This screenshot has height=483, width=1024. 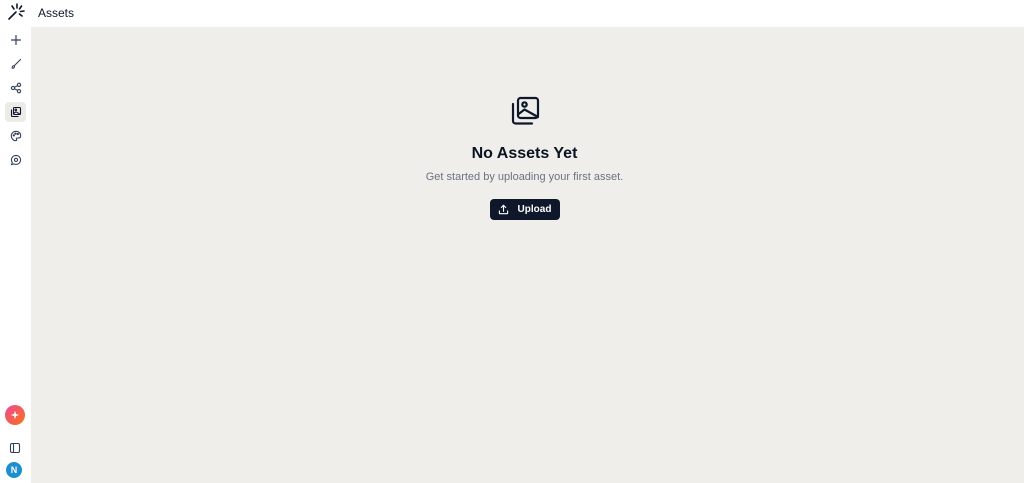 I want to click on logo-icon, so click(x=16, y=12).